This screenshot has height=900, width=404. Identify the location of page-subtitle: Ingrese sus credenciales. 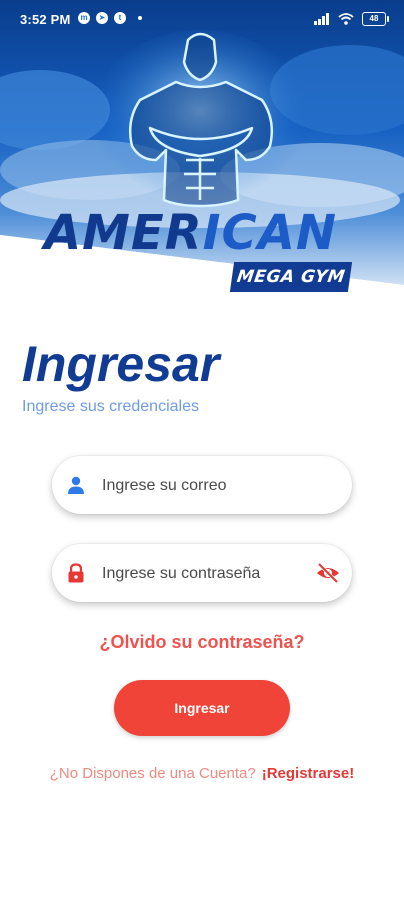
(110, 406).